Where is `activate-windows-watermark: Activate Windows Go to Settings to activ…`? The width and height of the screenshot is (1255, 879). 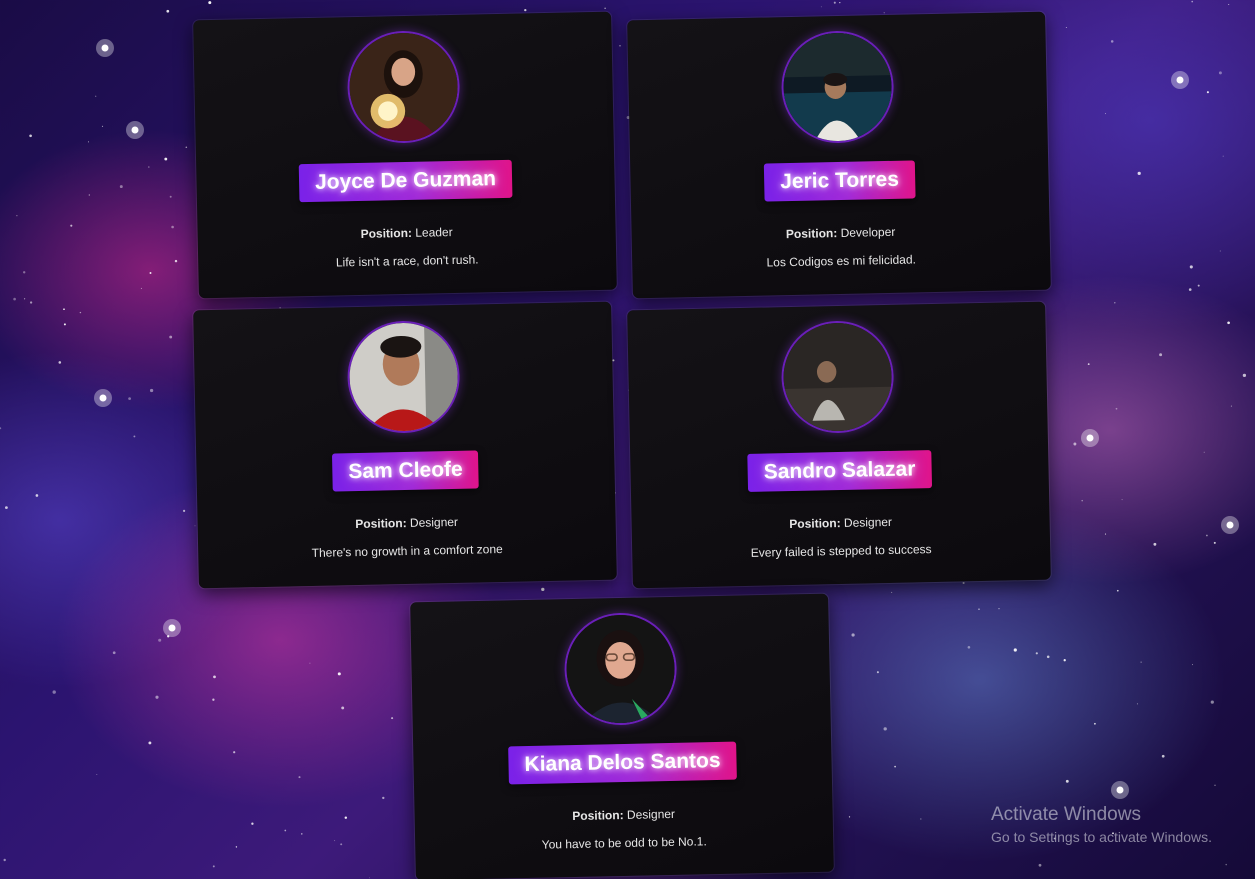 activate-windows-watermark: Activate Windows Go to Settings to activ… is located at coordinates (1101, 826).